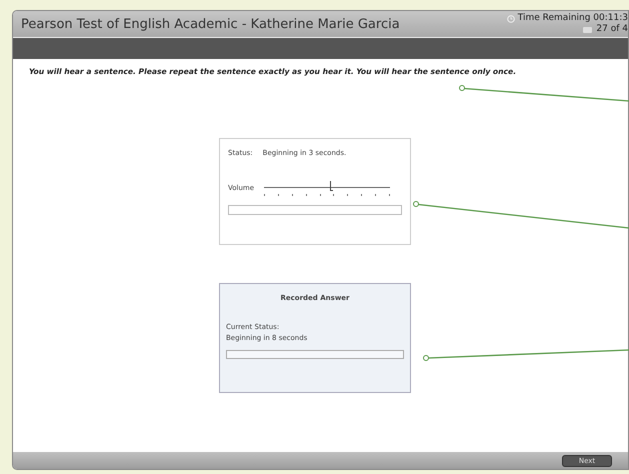 The image size is (629, 474). What do you see at coordinates (210, 24) in the screenshot?
I see `window-title: Pearson Test of English Academic - Katherine Marie Garcia` at bounding box center [210, 24].